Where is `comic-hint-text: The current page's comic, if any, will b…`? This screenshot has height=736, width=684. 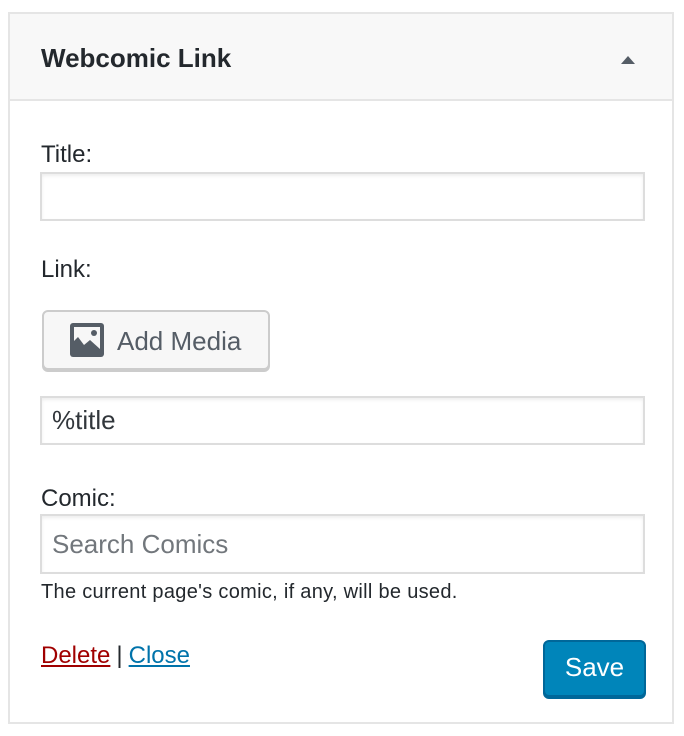
comic-hint-text: The current page's comic, if any, will b… is located at coordinates (249, 592).